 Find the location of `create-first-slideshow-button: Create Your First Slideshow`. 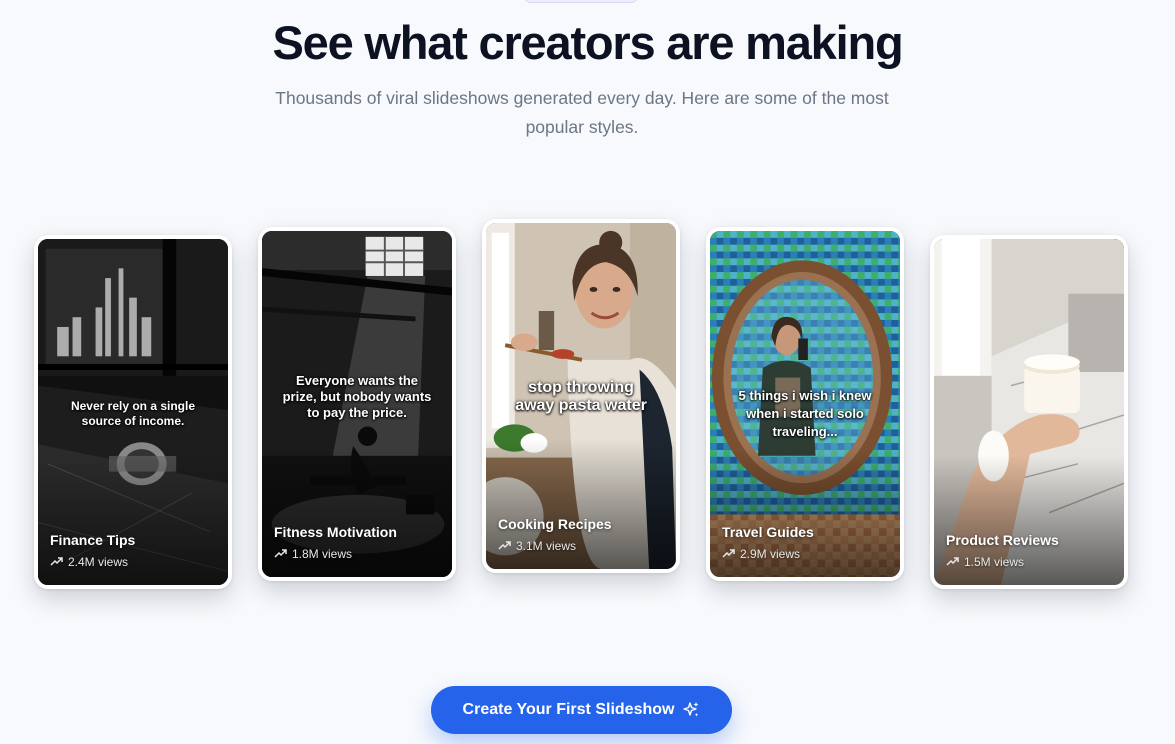

create-first-slideshow-button: Create Your First Slideshow is located at coordinates (581, 710).